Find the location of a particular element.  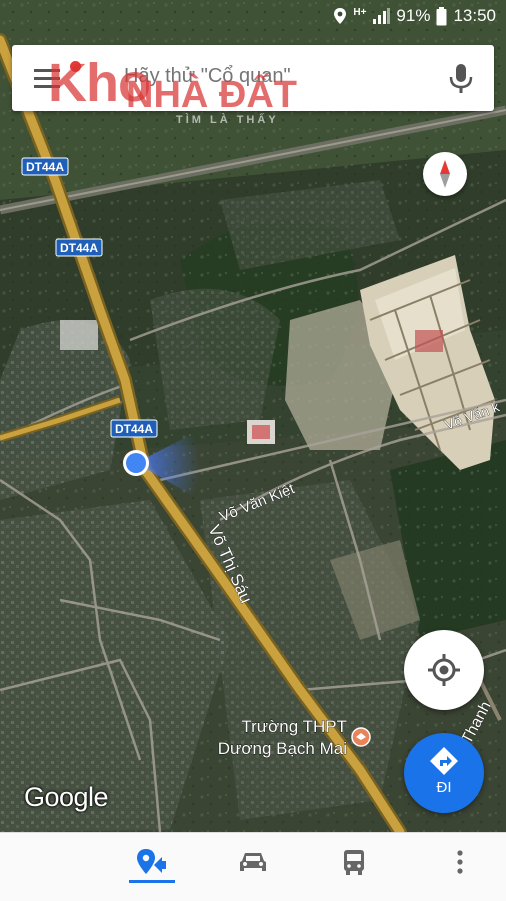

search-bar: Hãy thử "Cổ quan" is located at coordinates (253, 78).